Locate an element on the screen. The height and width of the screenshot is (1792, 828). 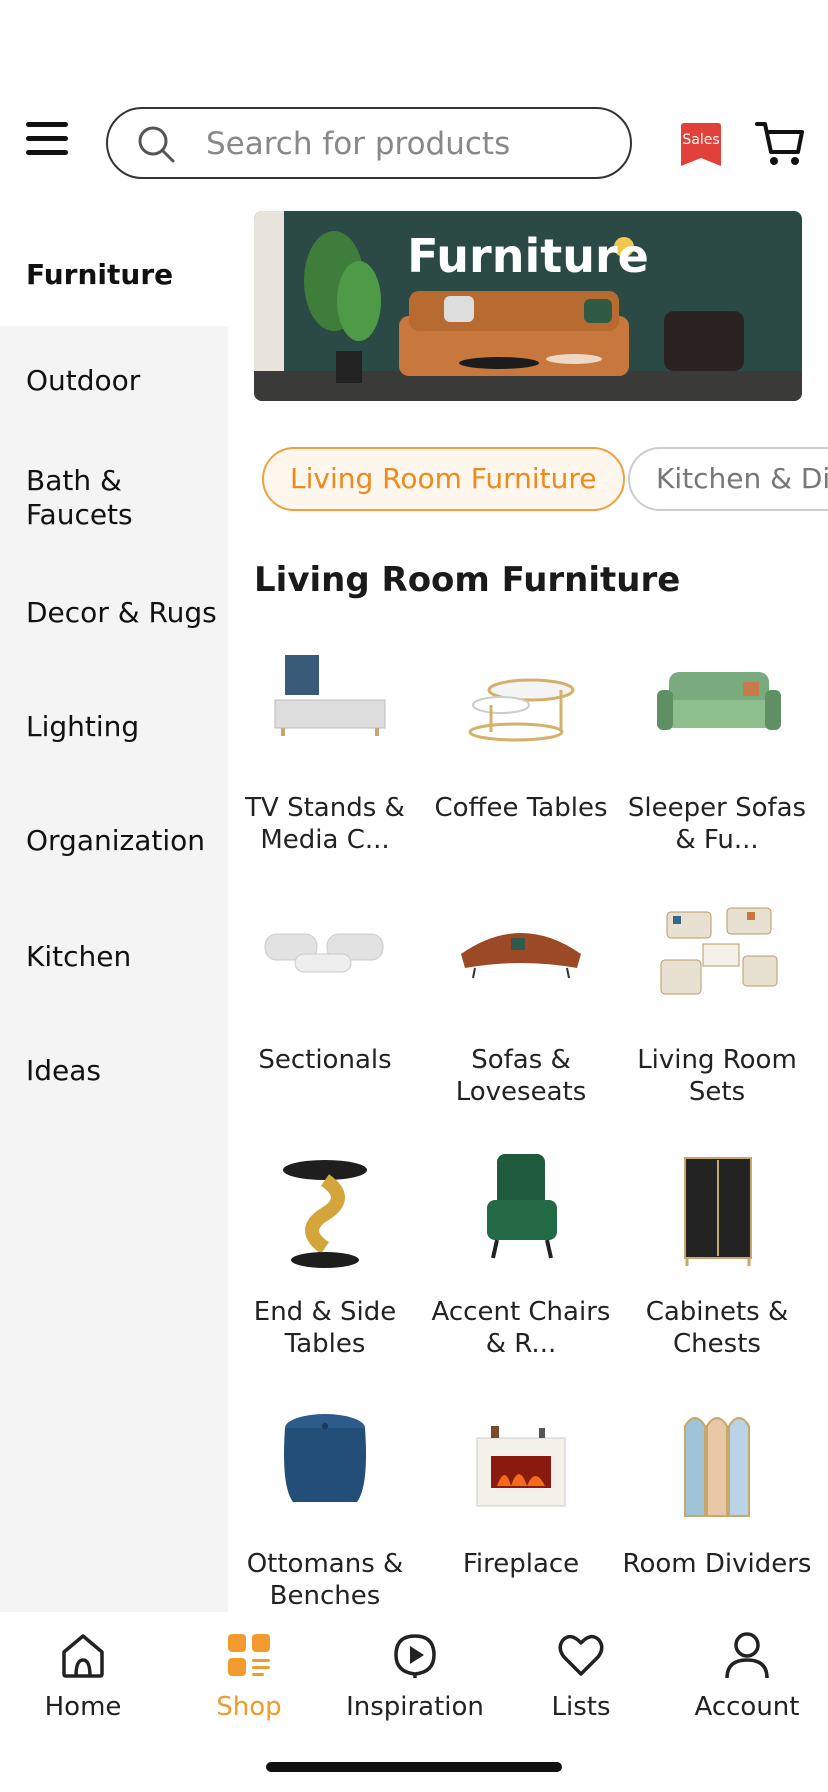
chip-kitchen-dining: Kitchen & Di is located at coordinates (728, 479).